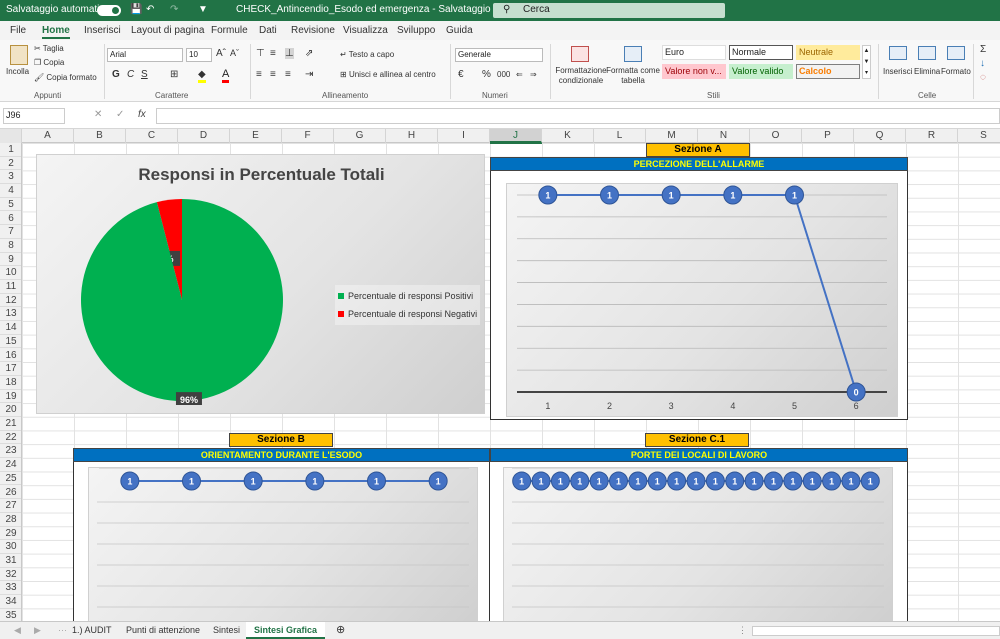  I want to click on tab-review: Revisione, so click(313, 30).